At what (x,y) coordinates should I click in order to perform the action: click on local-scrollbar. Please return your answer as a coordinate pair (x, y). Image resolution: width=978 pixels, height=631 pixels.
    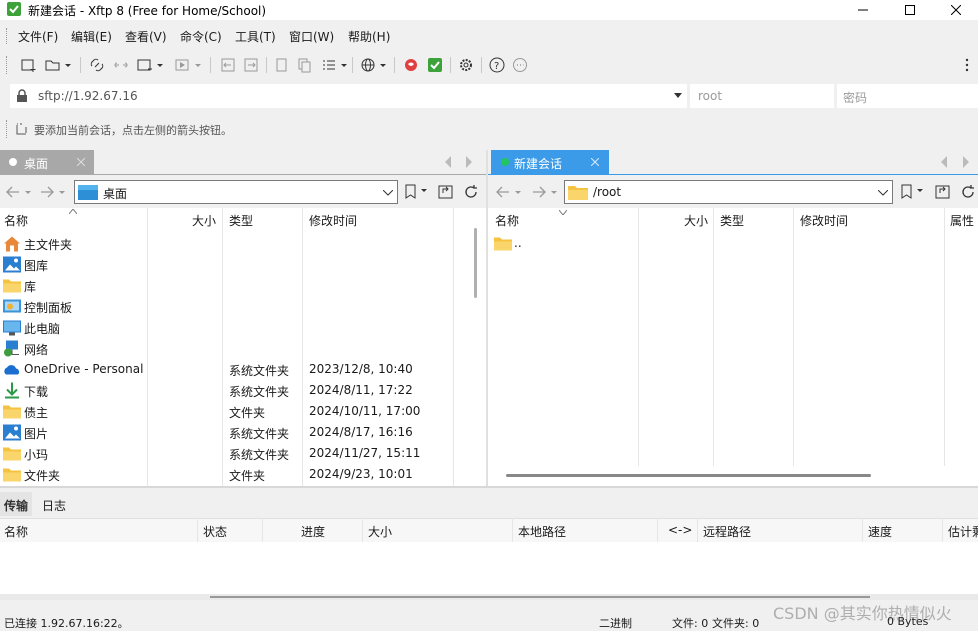
    Looking at the image, I should click on (478, 357).